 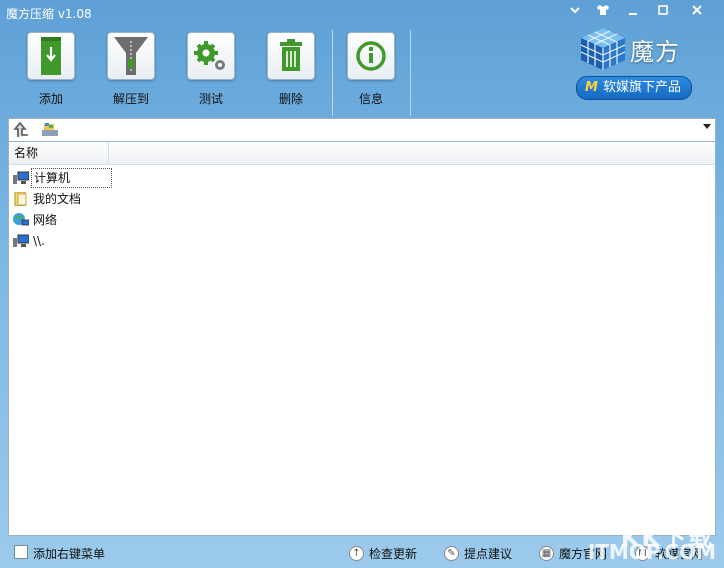 I want to click on path-input, so click(x=384, y=131).